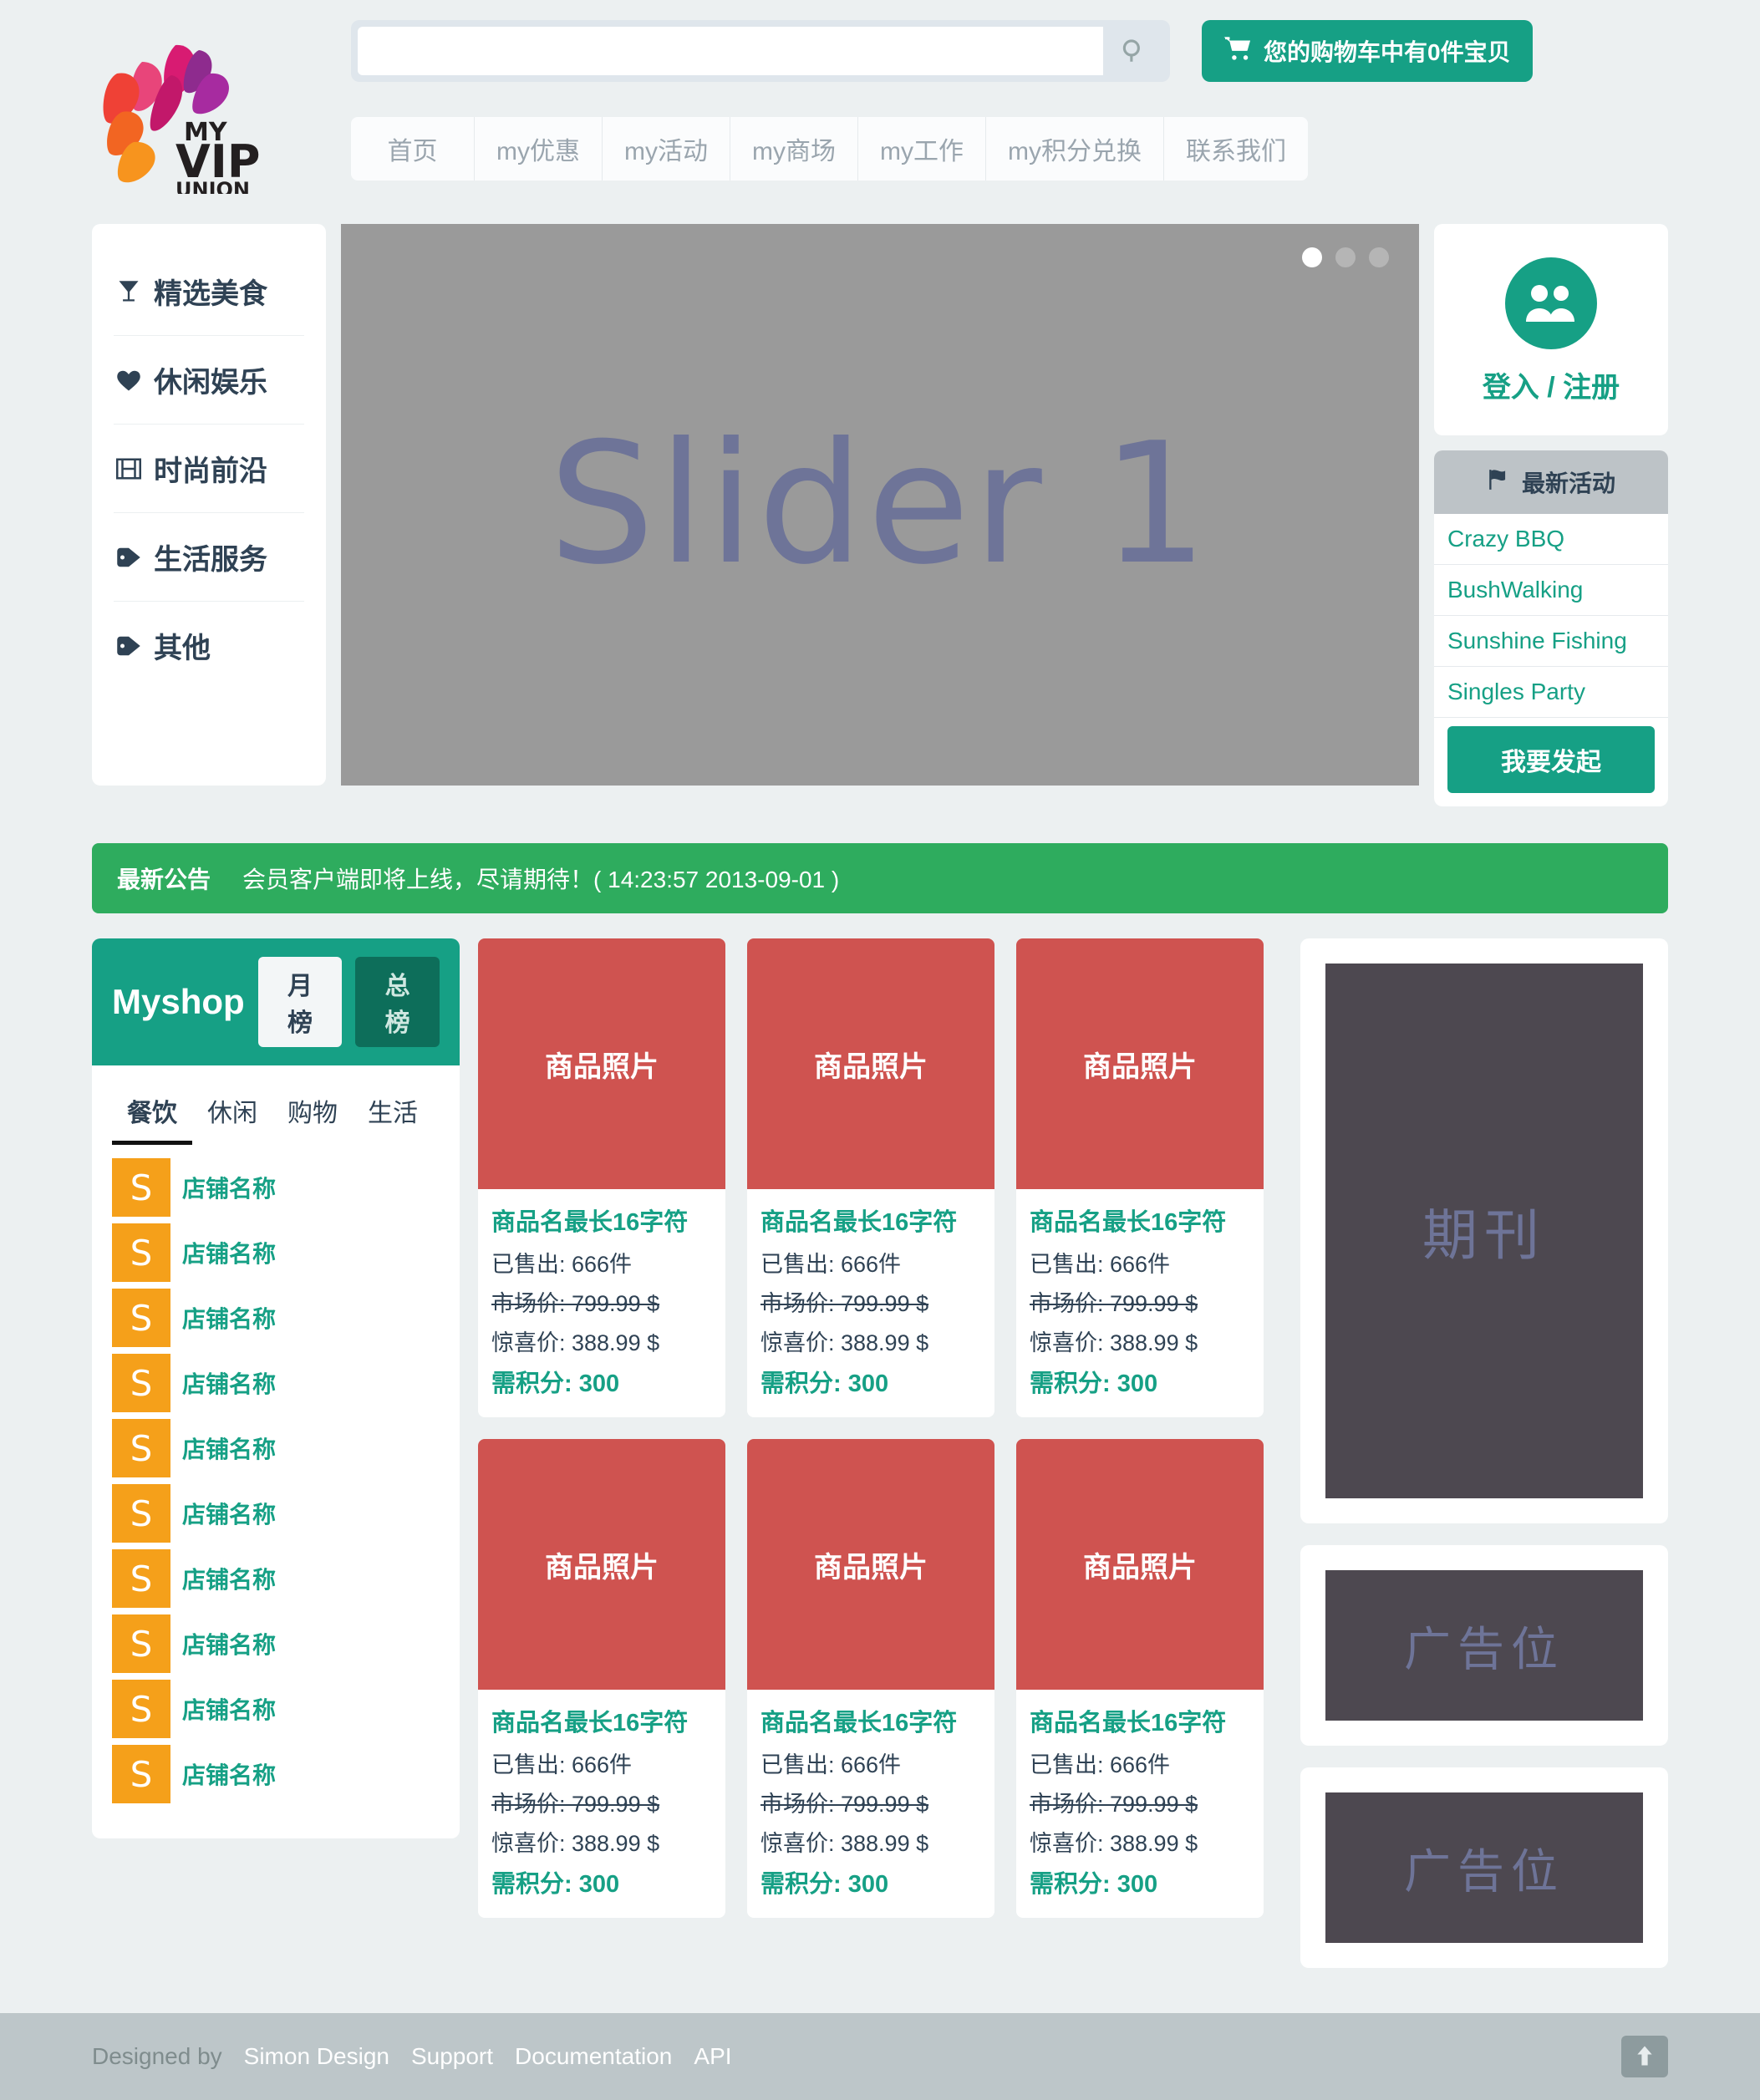 Image resolution: width=1760 pixels, height=2100 pixels. Describe the element at coordinates (129, 381) in the screenshot. I see `heart-icon` at that location.